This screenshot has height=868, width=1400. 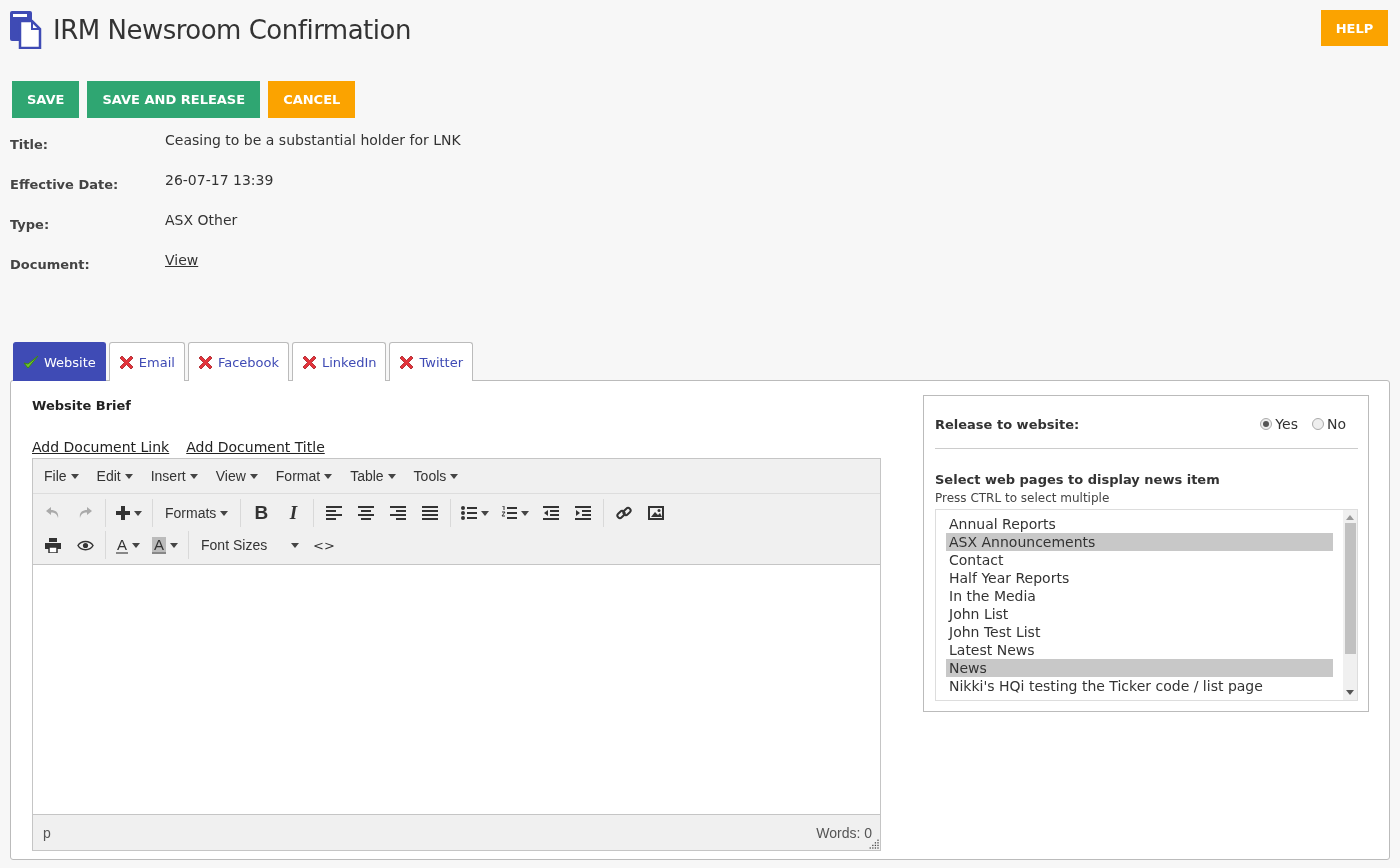 I want to click on text-color-button: A, so click(x=128, y=545).